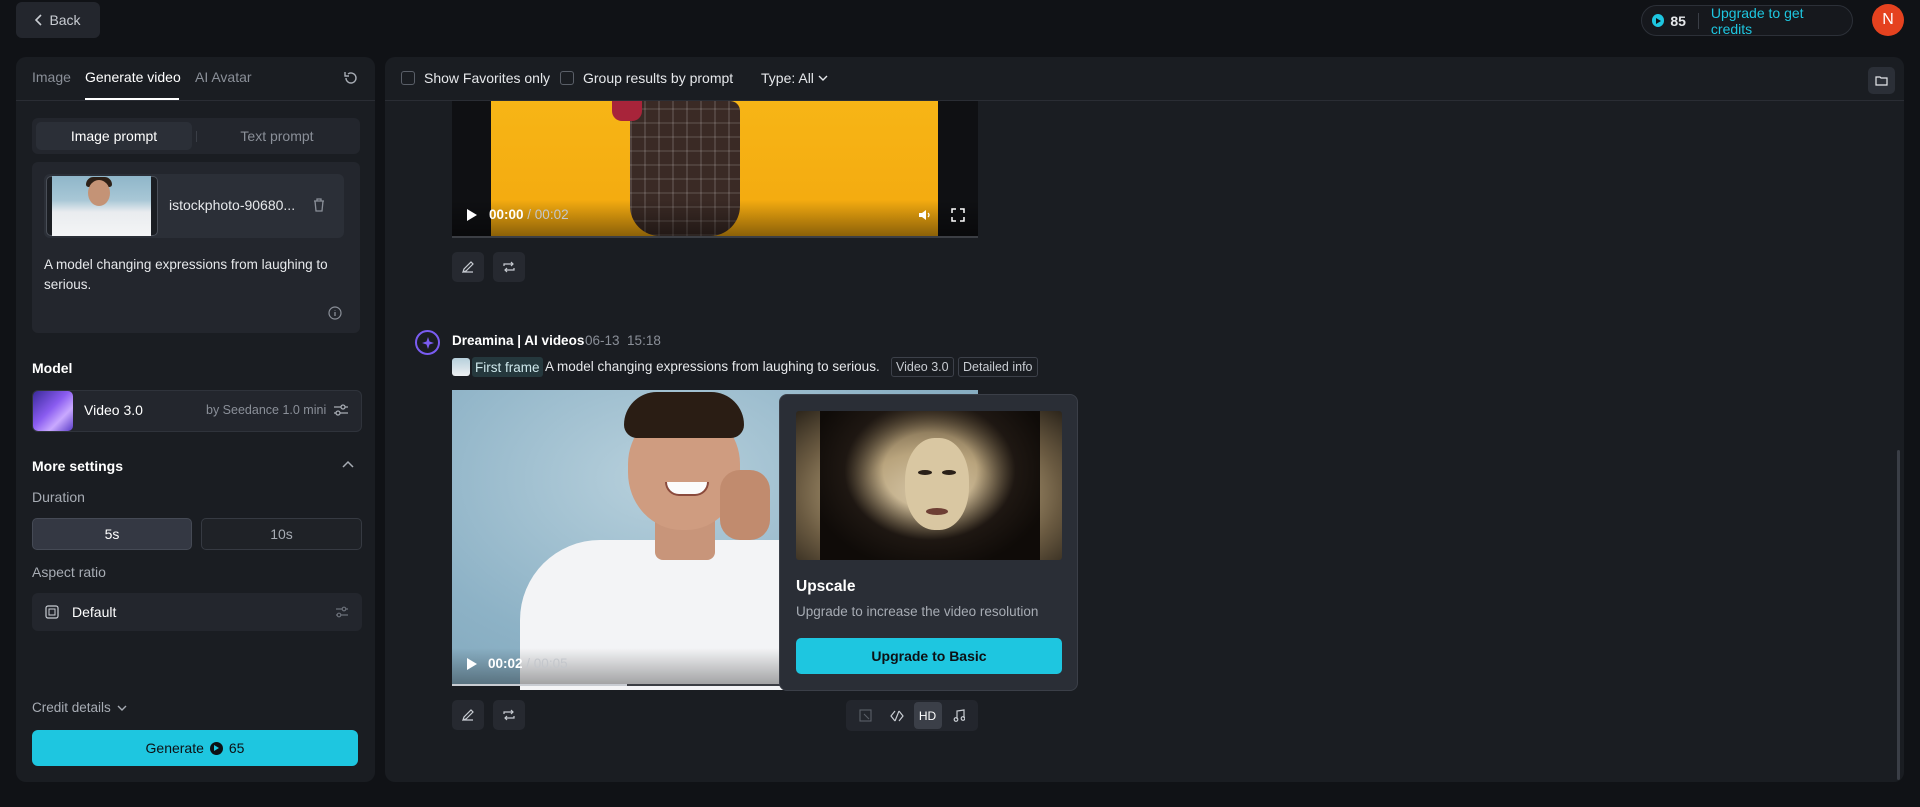  Describe the element at coordinates (99, 193) in the screenshot. I see `thumbnail-face` at that location.